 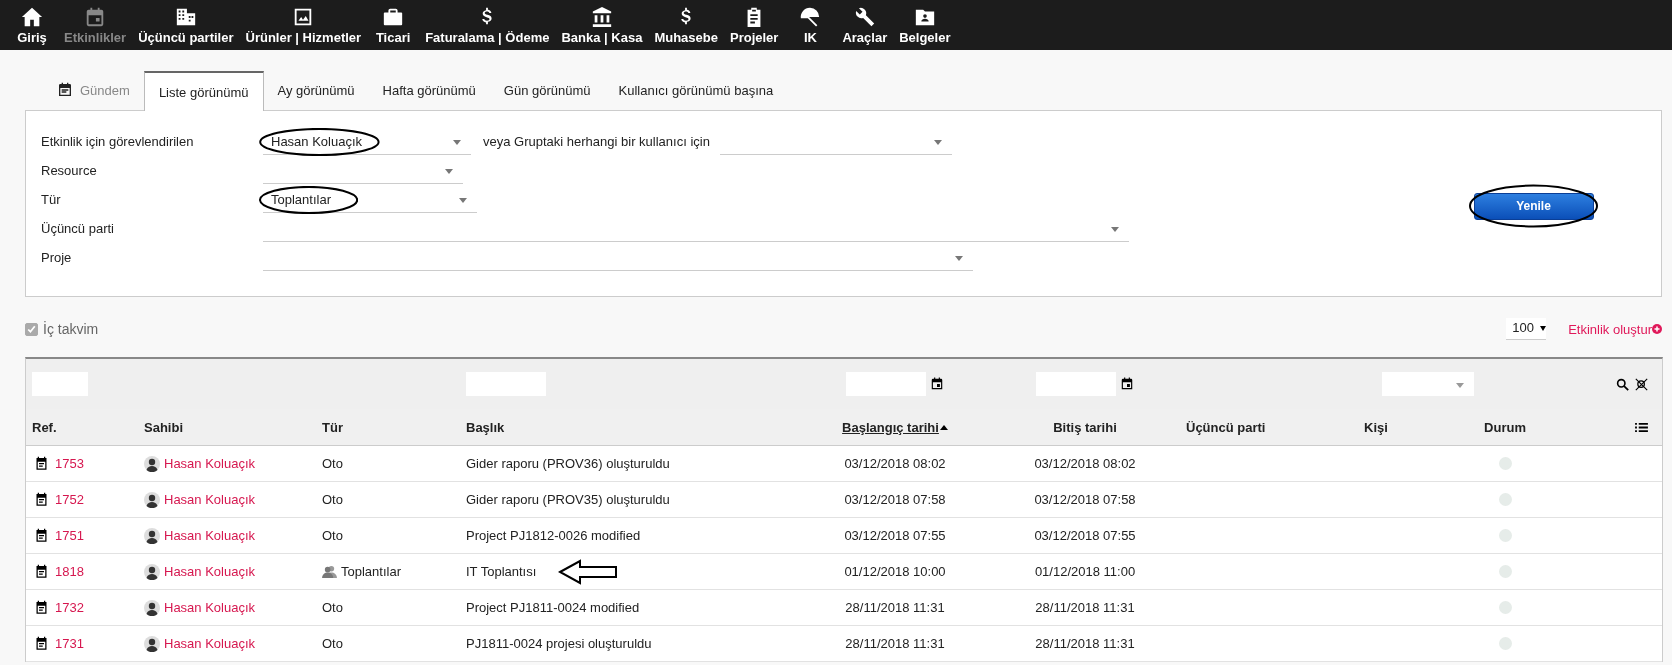 What do you see at coordinates (69, 171) in the screenshot?
I see `filter-label: Resource` at bounding box center [69, 171].